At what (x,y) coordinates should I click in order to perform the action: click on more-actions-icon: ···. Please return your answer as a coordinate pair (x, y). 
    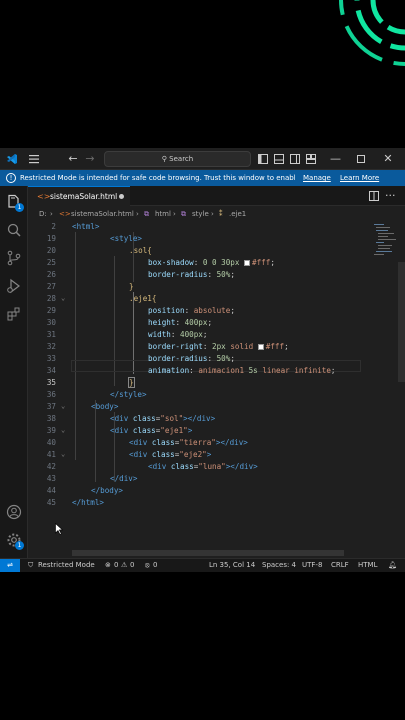
    Looking at the image, I should click on (390, 196).